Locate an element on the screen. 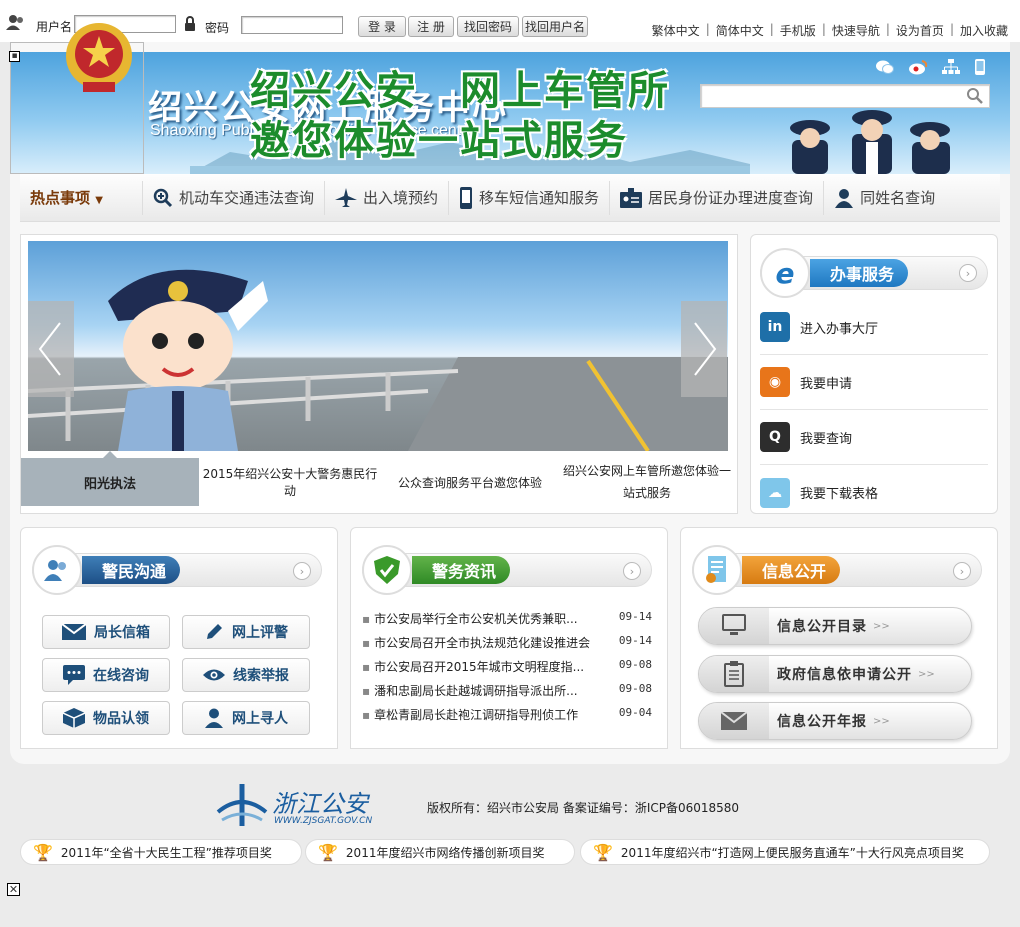 This screenshot has width=1020, height=927. info-annual-report-button: 信息公开年报 >> is located at coordinates (835, 721).